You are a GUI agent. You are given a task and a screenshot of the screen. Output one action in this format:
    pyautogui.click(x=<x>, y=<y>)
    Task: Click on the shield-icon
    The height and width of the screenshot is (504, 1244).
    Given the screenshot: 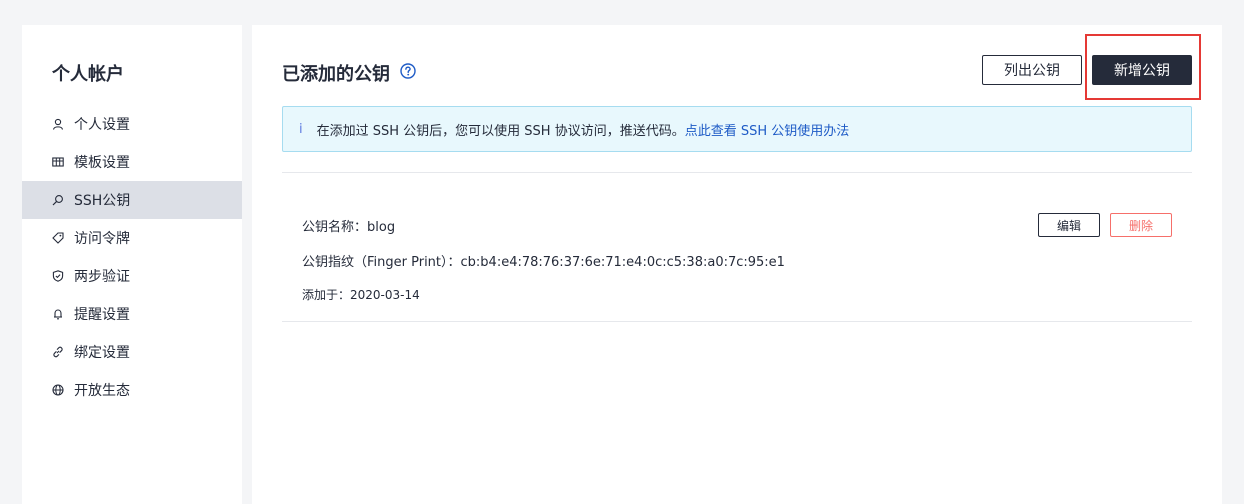 What is the action you would take?
    pyautogui.click(x=58, y=276)
    